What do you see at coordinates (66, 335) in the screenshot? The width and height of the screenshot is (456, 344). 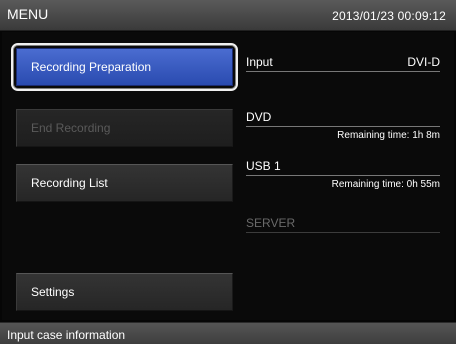 I see `status-message: Input case information` at bounding box center [66, 335].